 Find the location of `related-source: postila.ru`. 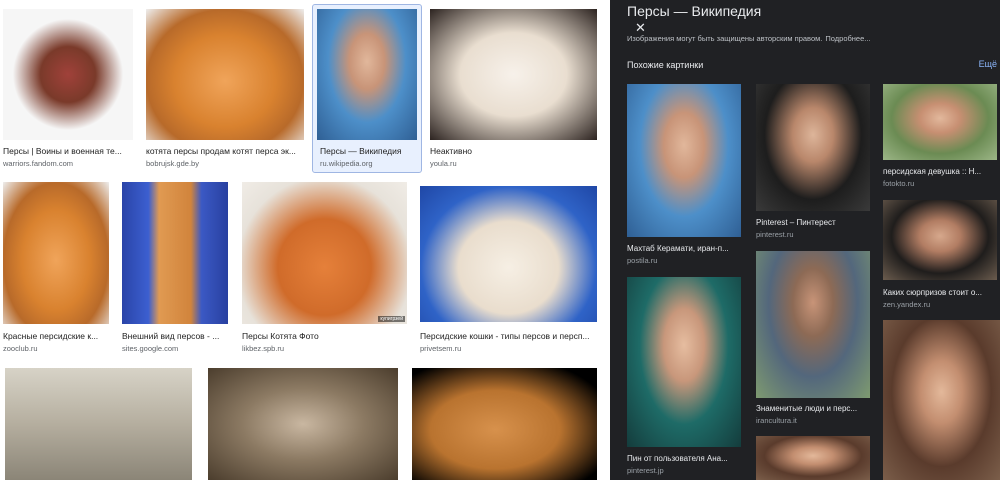

related-source: postila.ru is located at coordinates (642, 260).